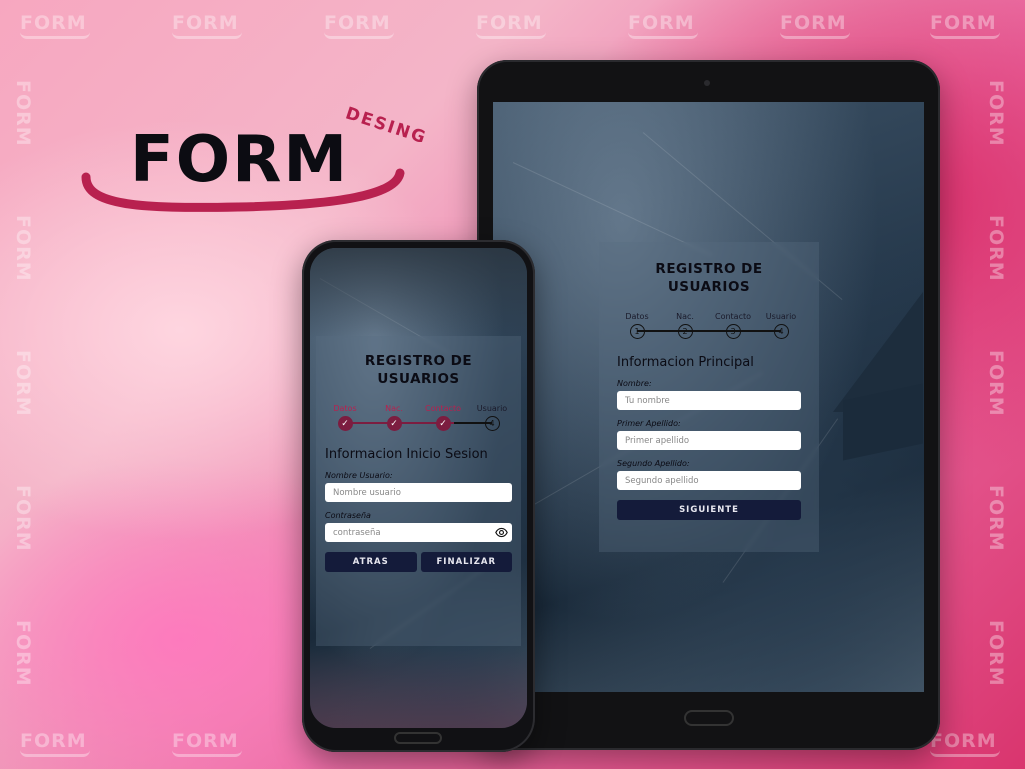 This screenshot has height=769, width=1025. What do you see at coordinates (685, 325) in the screenshot?
I see `step-nac: Nac. 2` at bounding box center [685, 325].